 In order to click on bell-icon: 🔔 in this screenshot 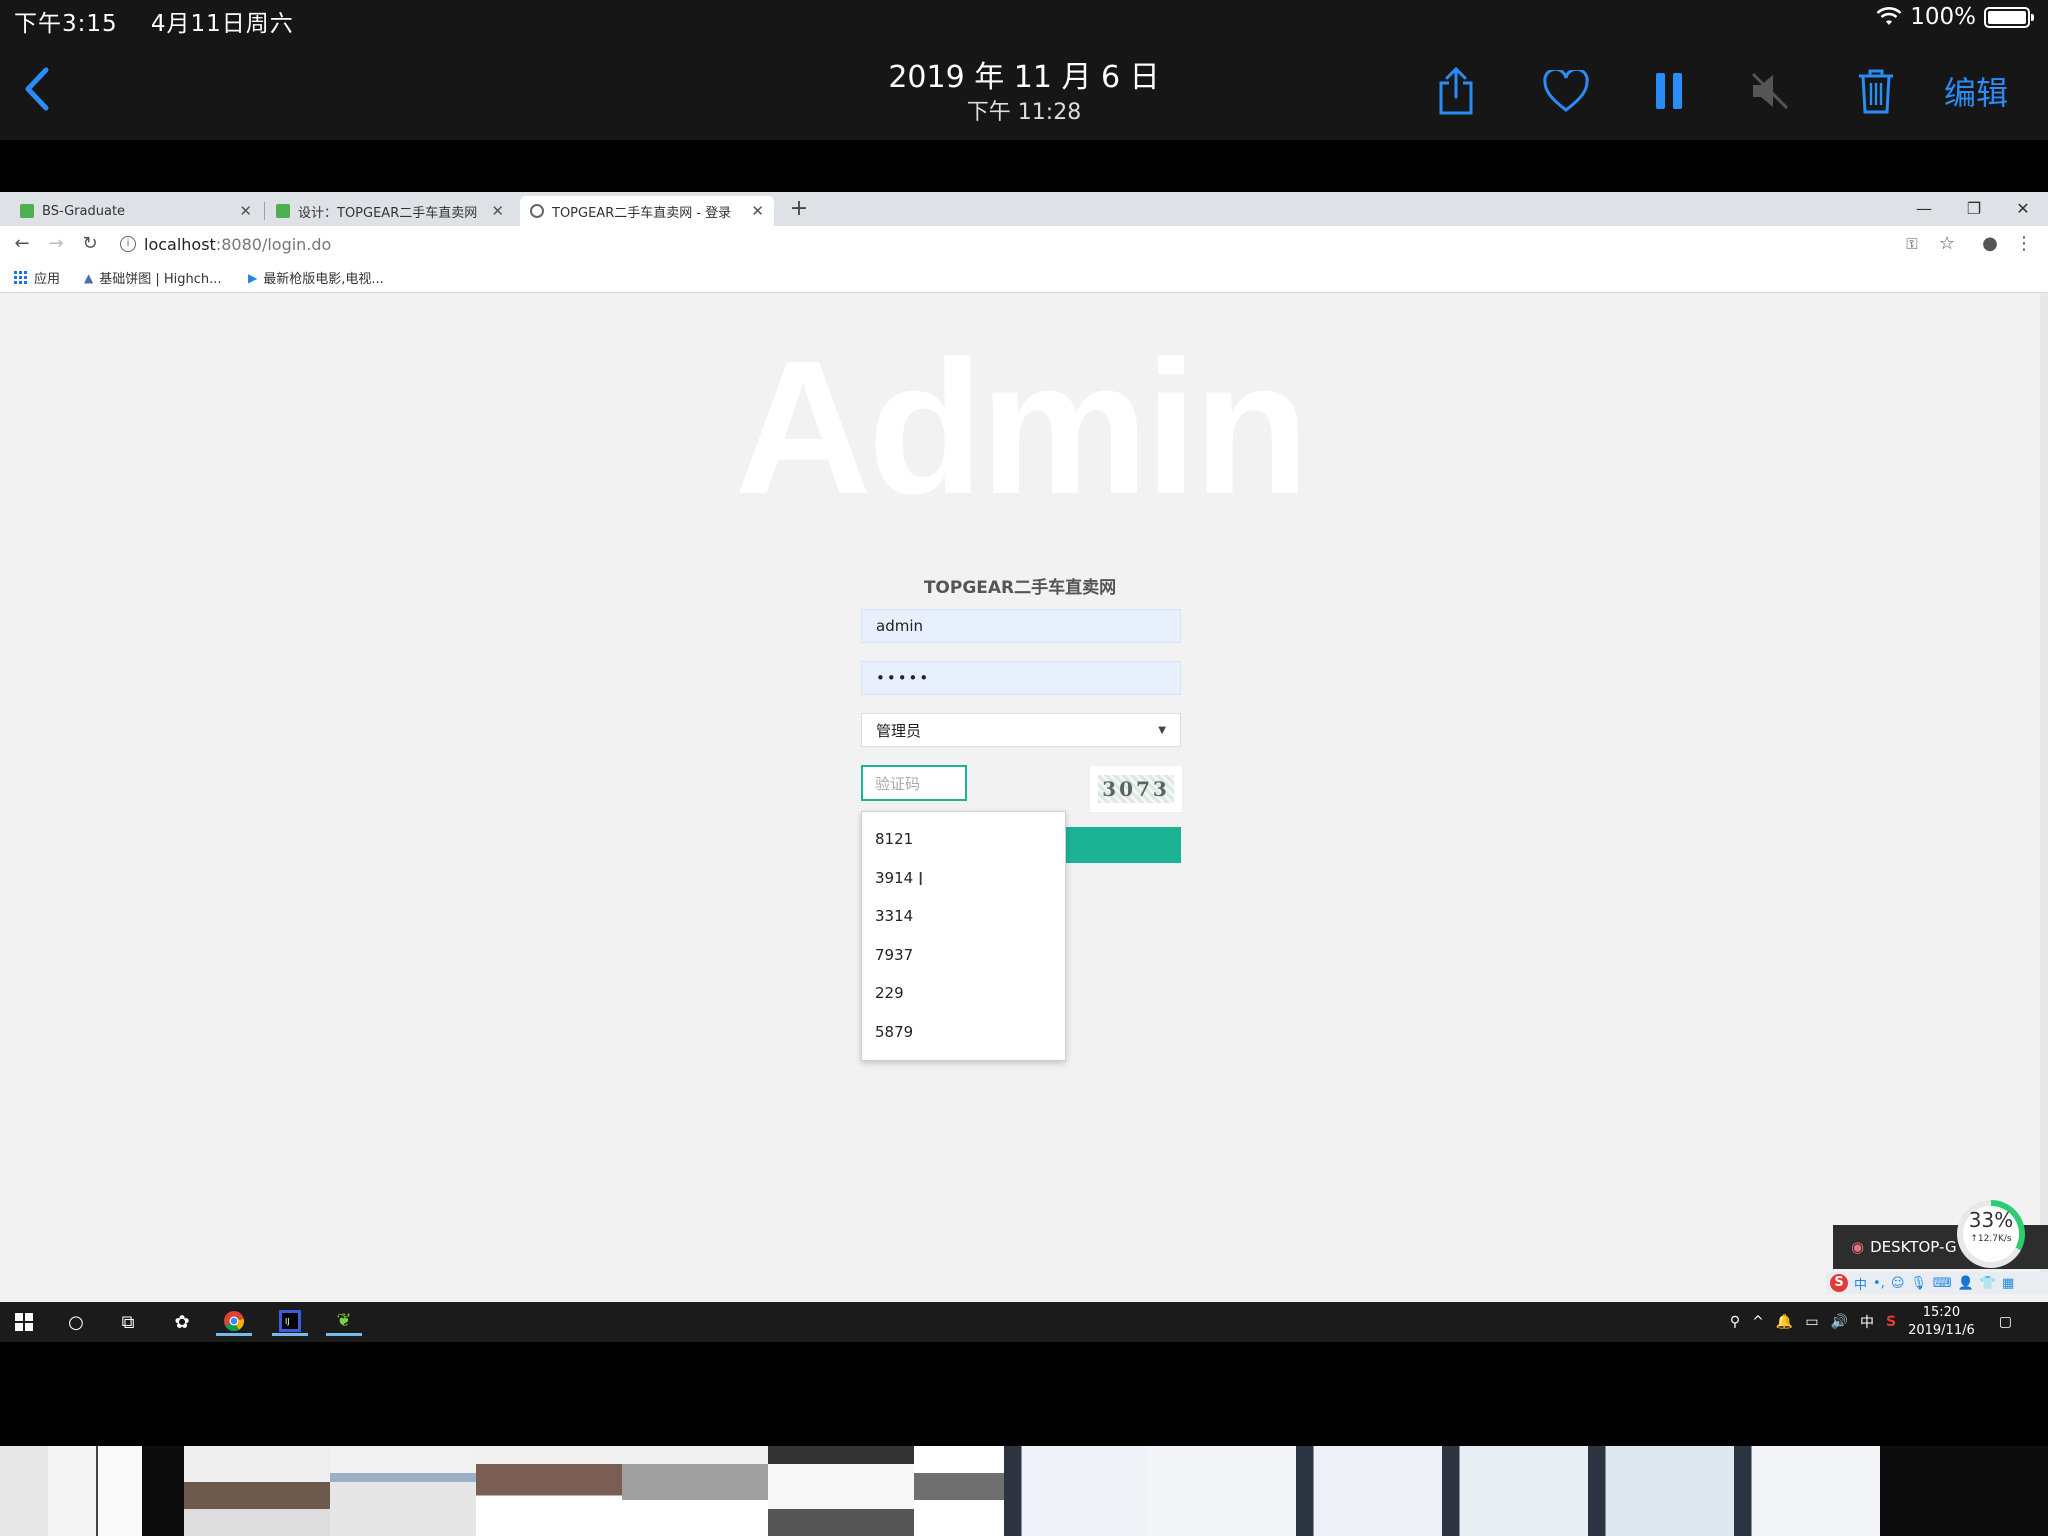, I will do `click(1784, 1322)`.